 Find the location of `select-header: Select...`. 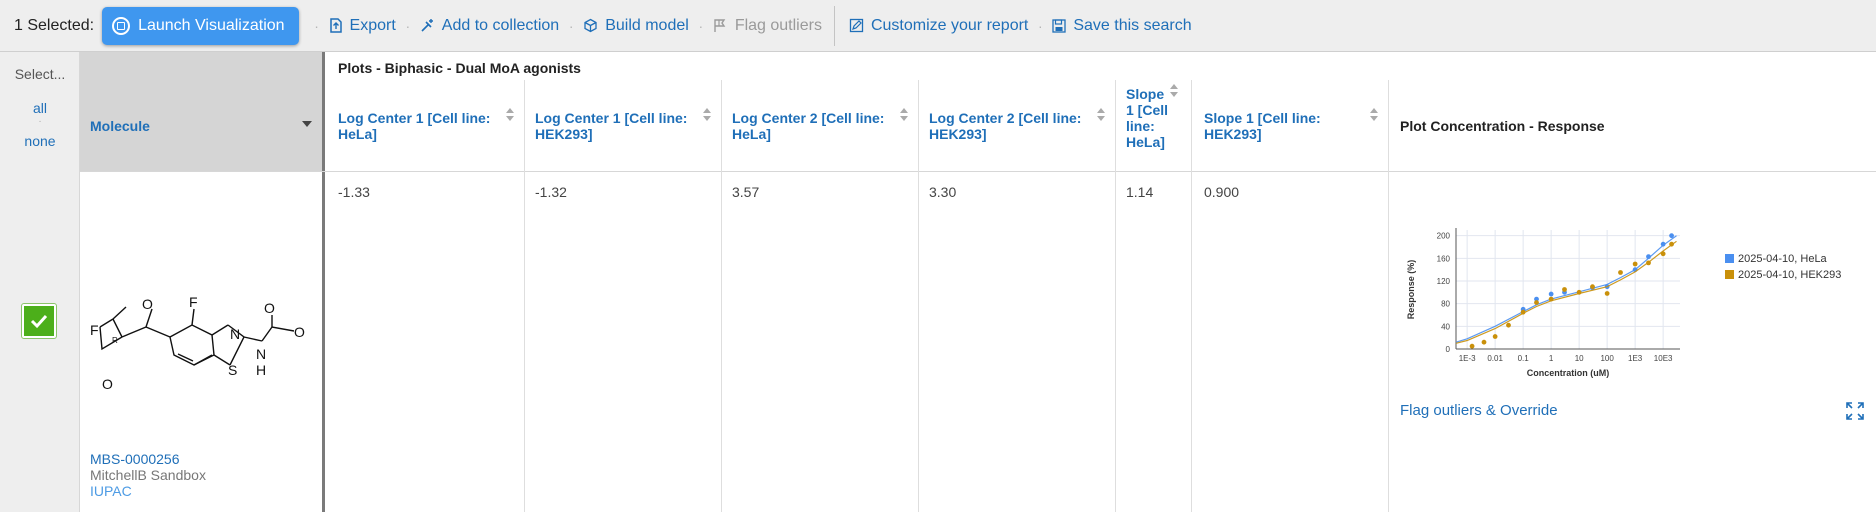

select-header: Select... is located at coordinates (40, 74).